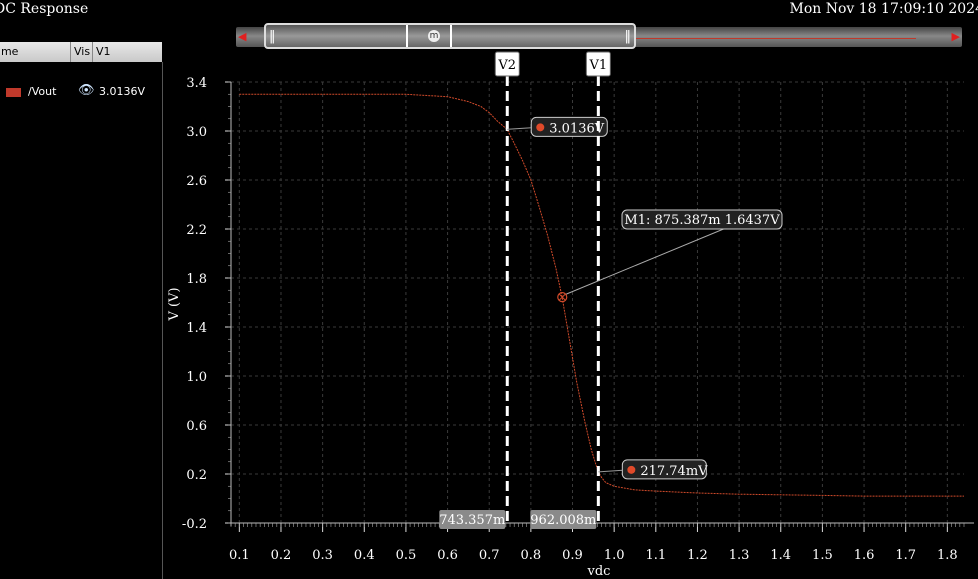  I want to click on x-tick-label: 0.4, so click(364, 555).